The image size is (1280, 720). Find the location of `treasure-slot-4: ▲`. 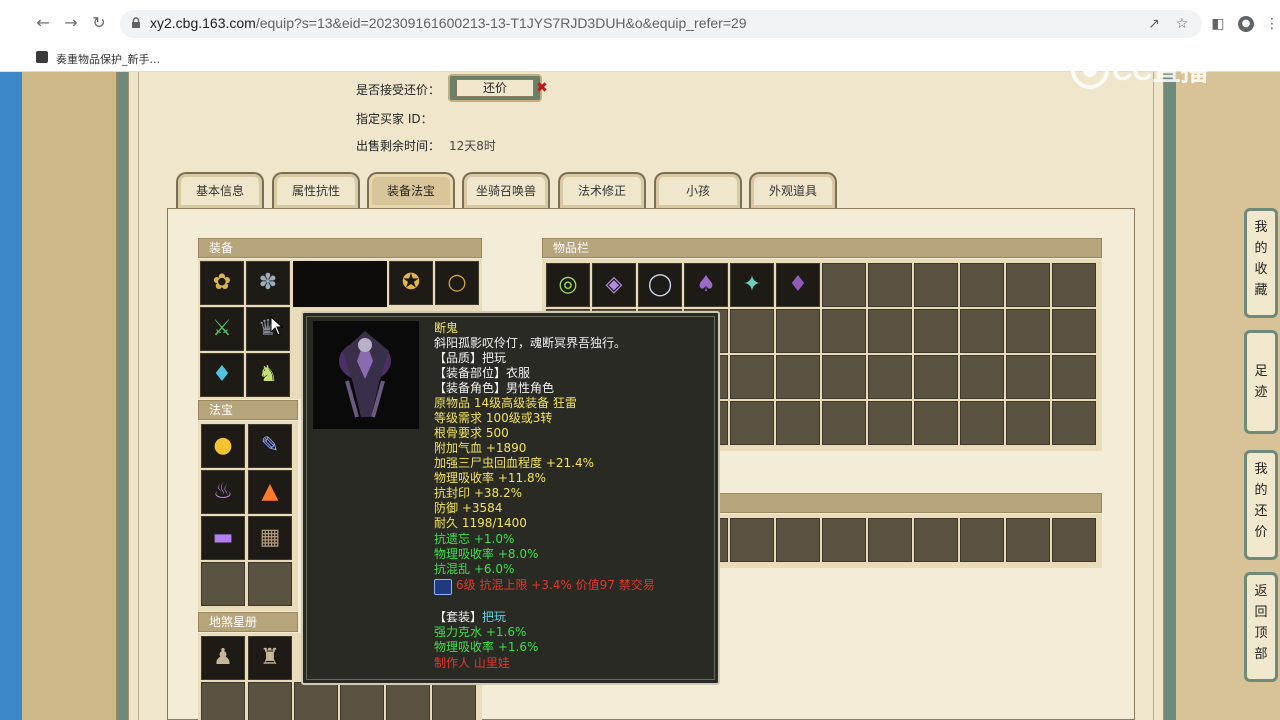

treasure-slot-4: ▲ is located at coordinates (270, 492).